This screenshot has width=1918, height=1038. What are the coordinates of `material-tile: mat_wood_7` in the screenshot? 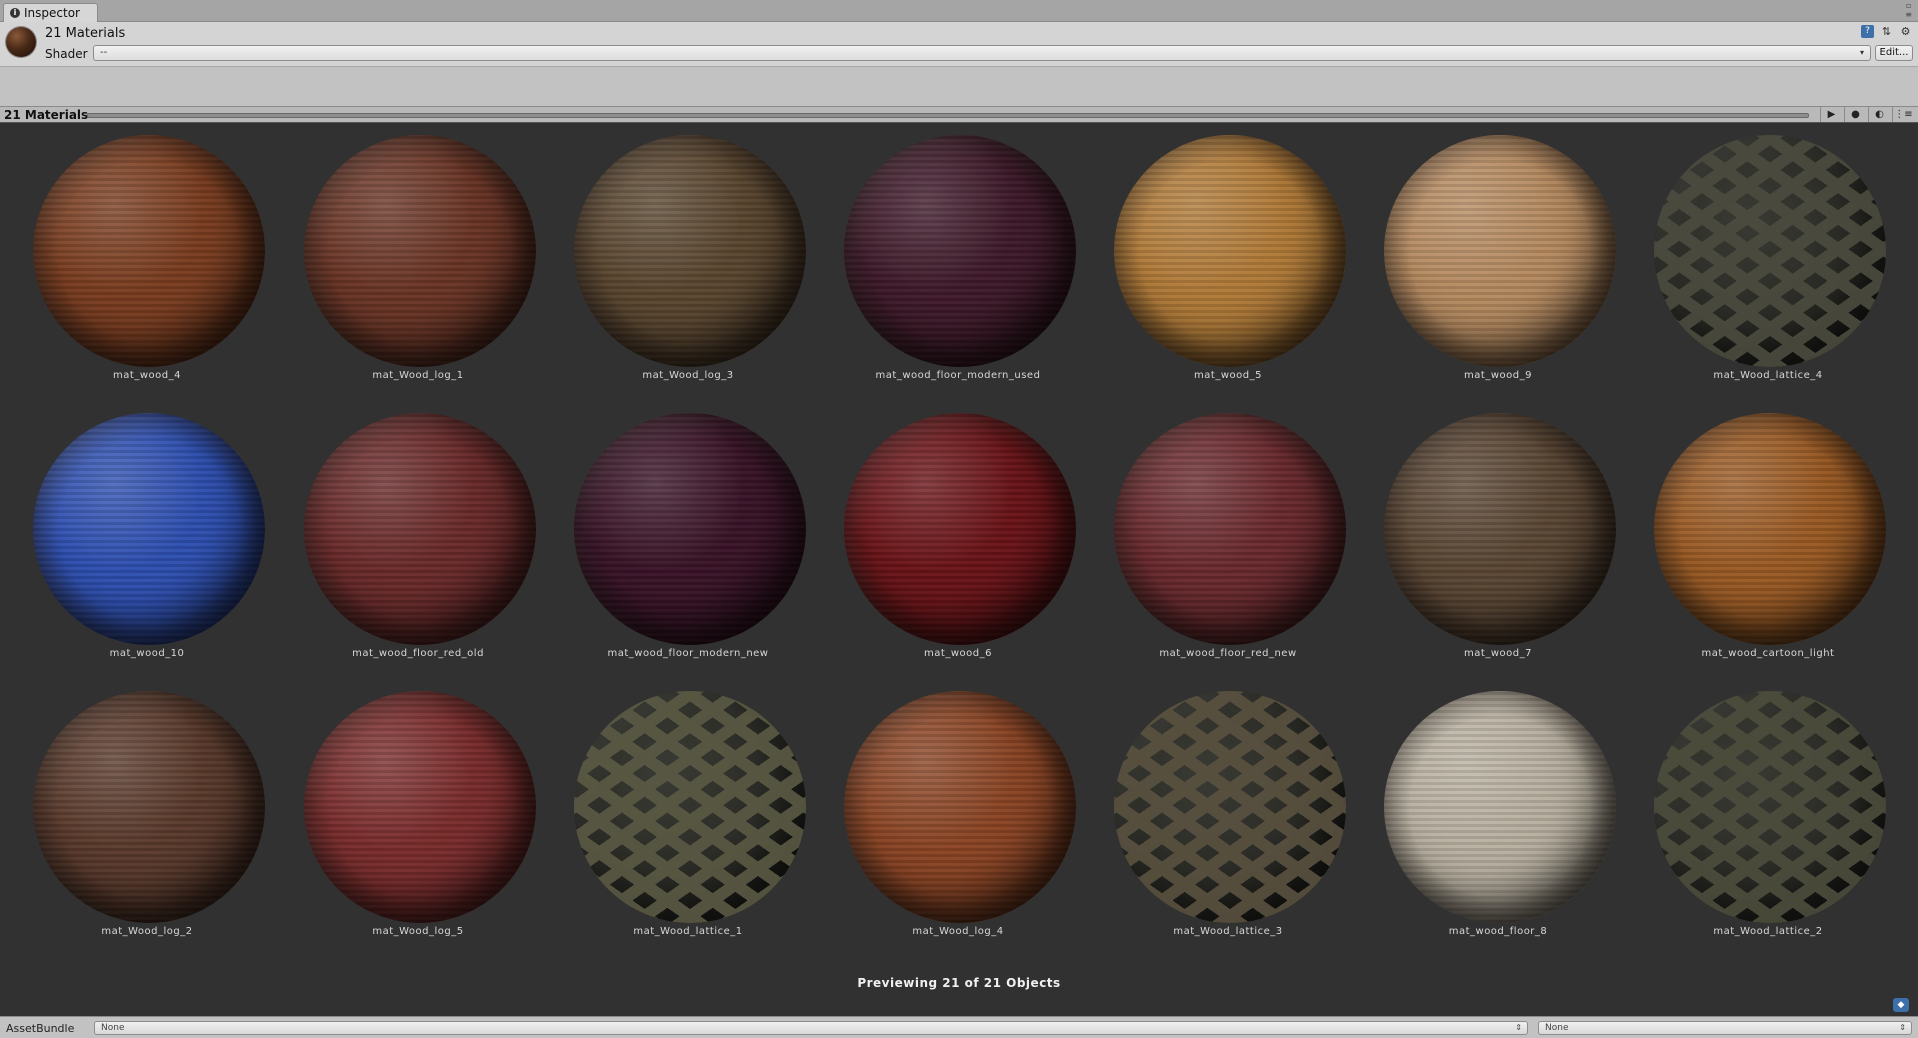 It's located at (1498, 538).